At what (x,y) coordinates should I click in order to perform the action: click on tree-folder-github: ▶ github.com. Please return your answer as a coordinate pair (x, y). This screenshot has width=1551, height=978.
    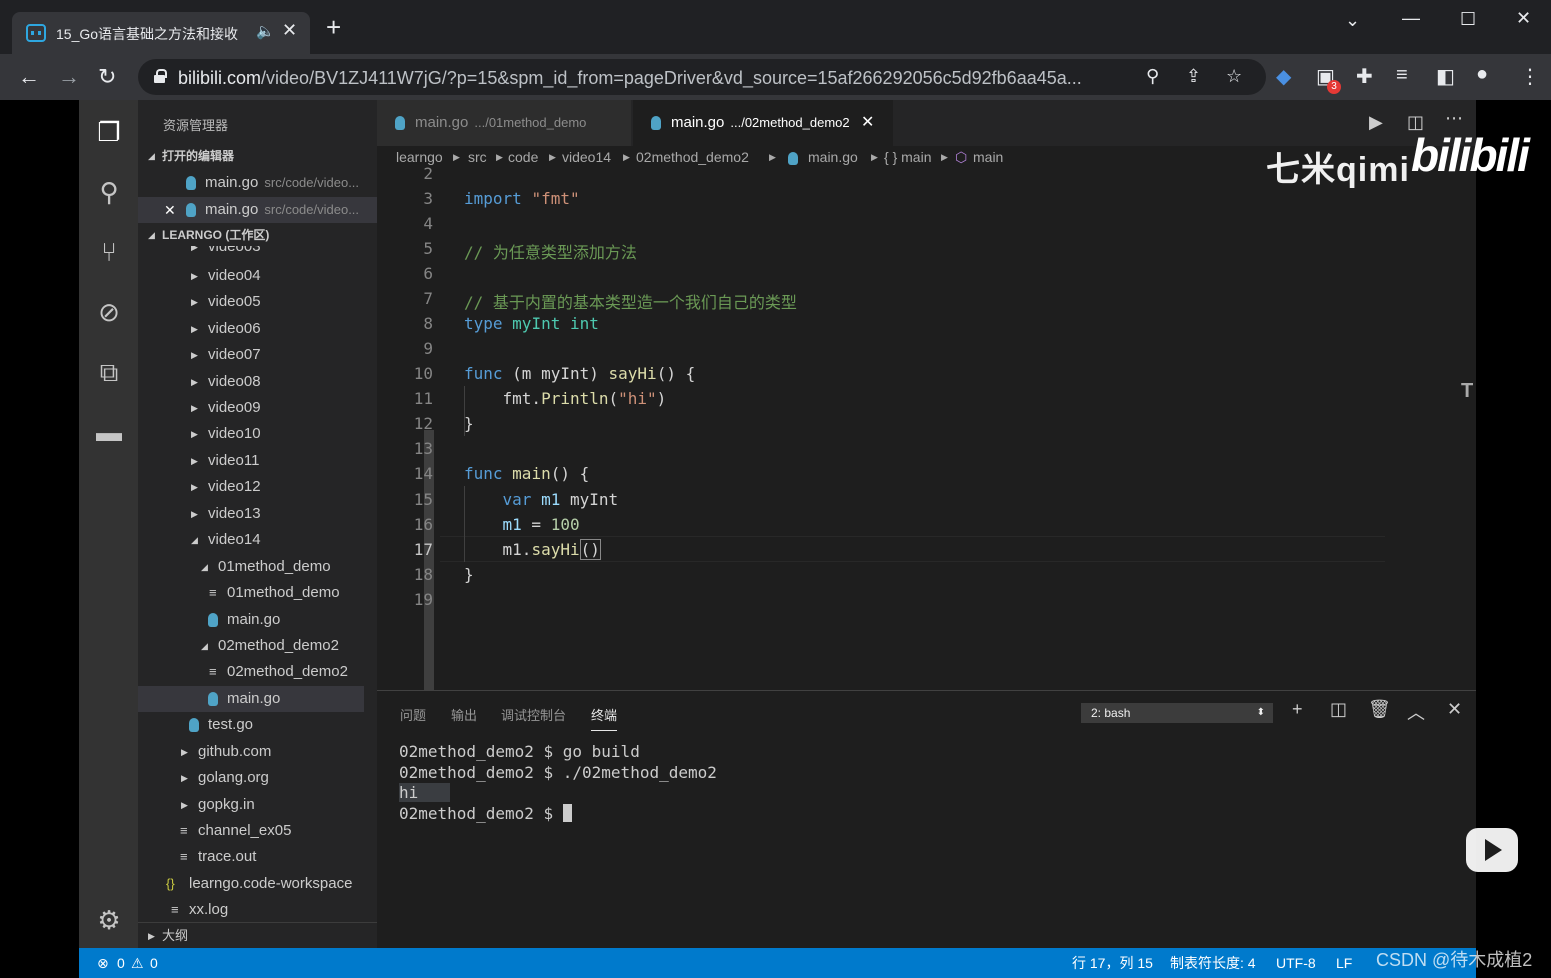
    Looking at the image, I should click on (251, 752).